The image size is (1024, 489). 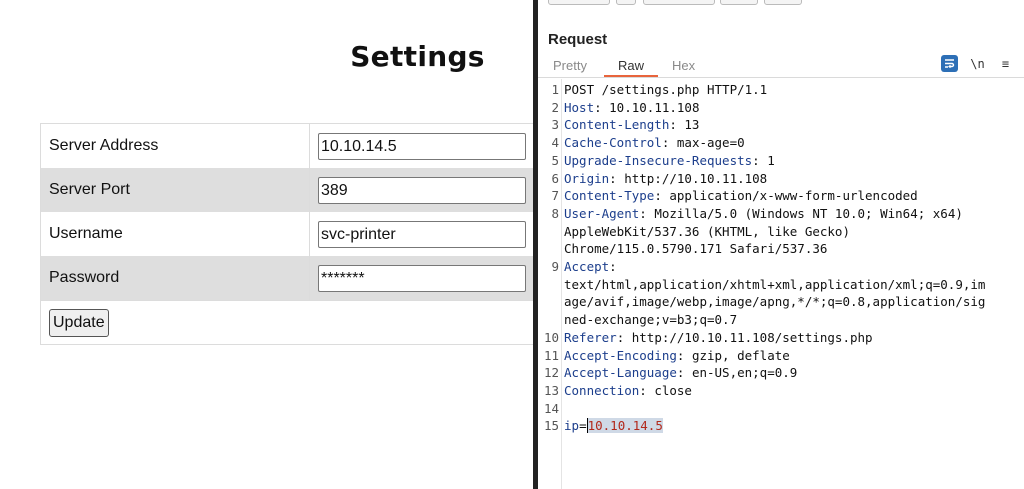 I want to click on panel-title: Request, so click(x=578, y=39).